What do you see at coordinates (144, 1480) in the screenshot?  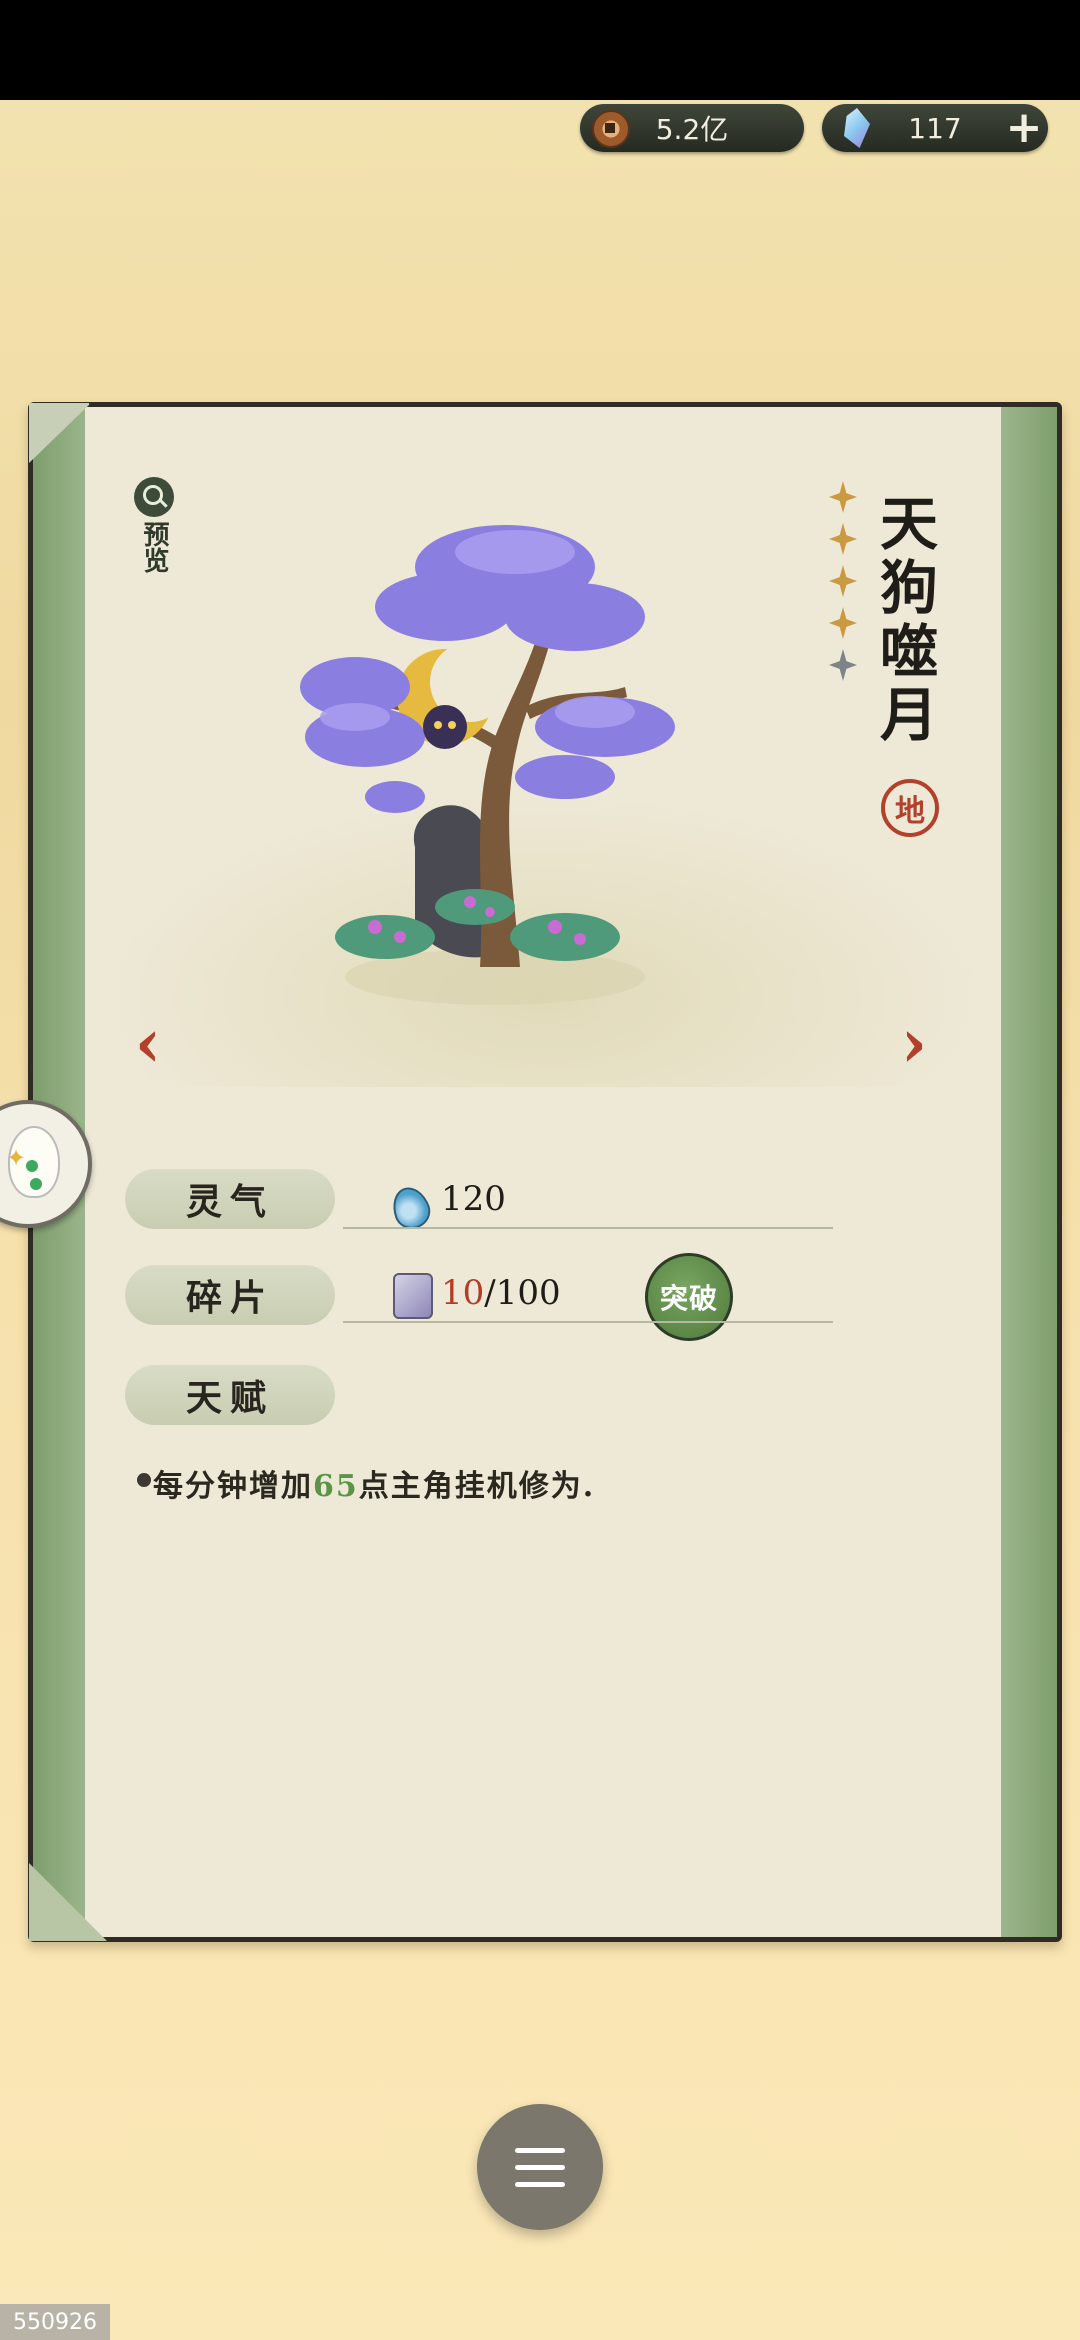 I see `bullet-icon` at bounding box center [144, 1480].